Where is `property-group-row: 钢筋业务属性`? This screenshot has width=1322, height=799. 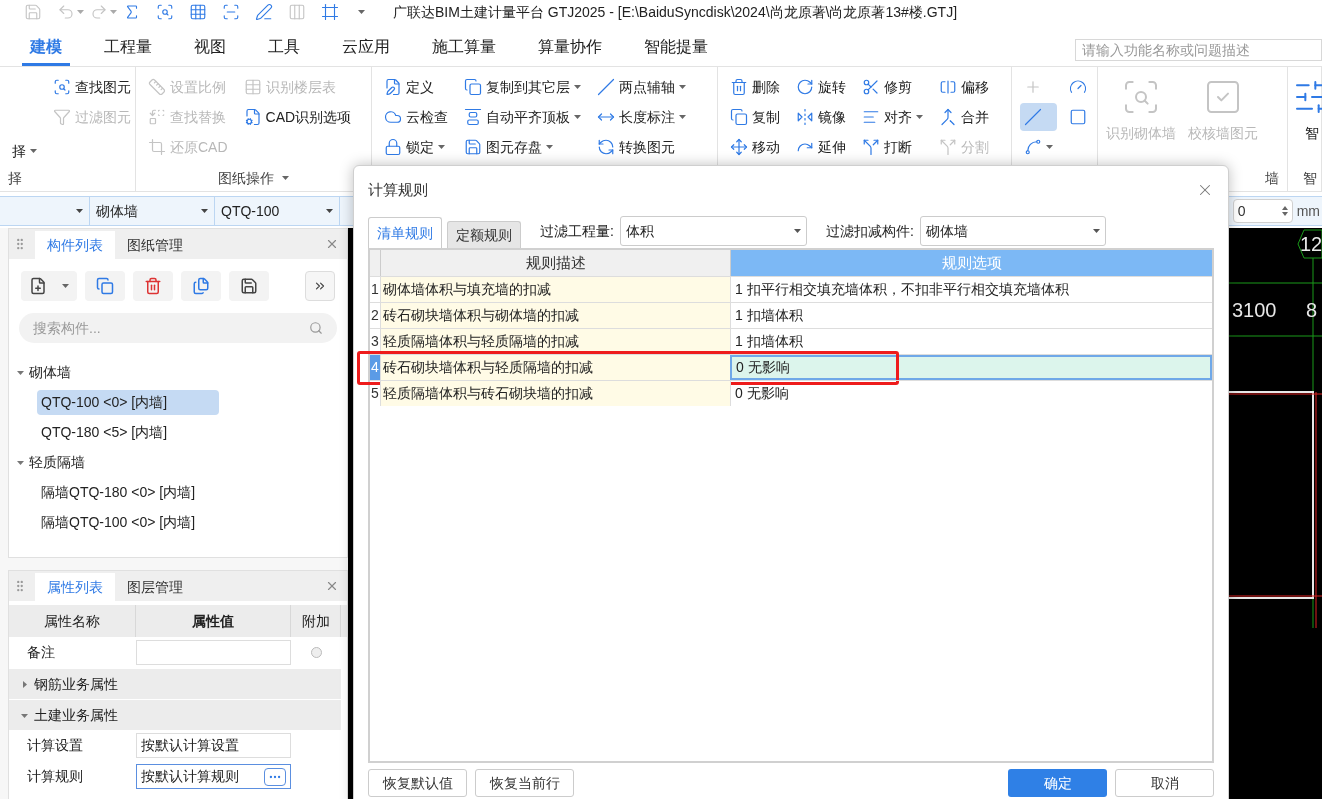
property-group-row: 钢筋业务属性 is located at coordinates (175, 683).